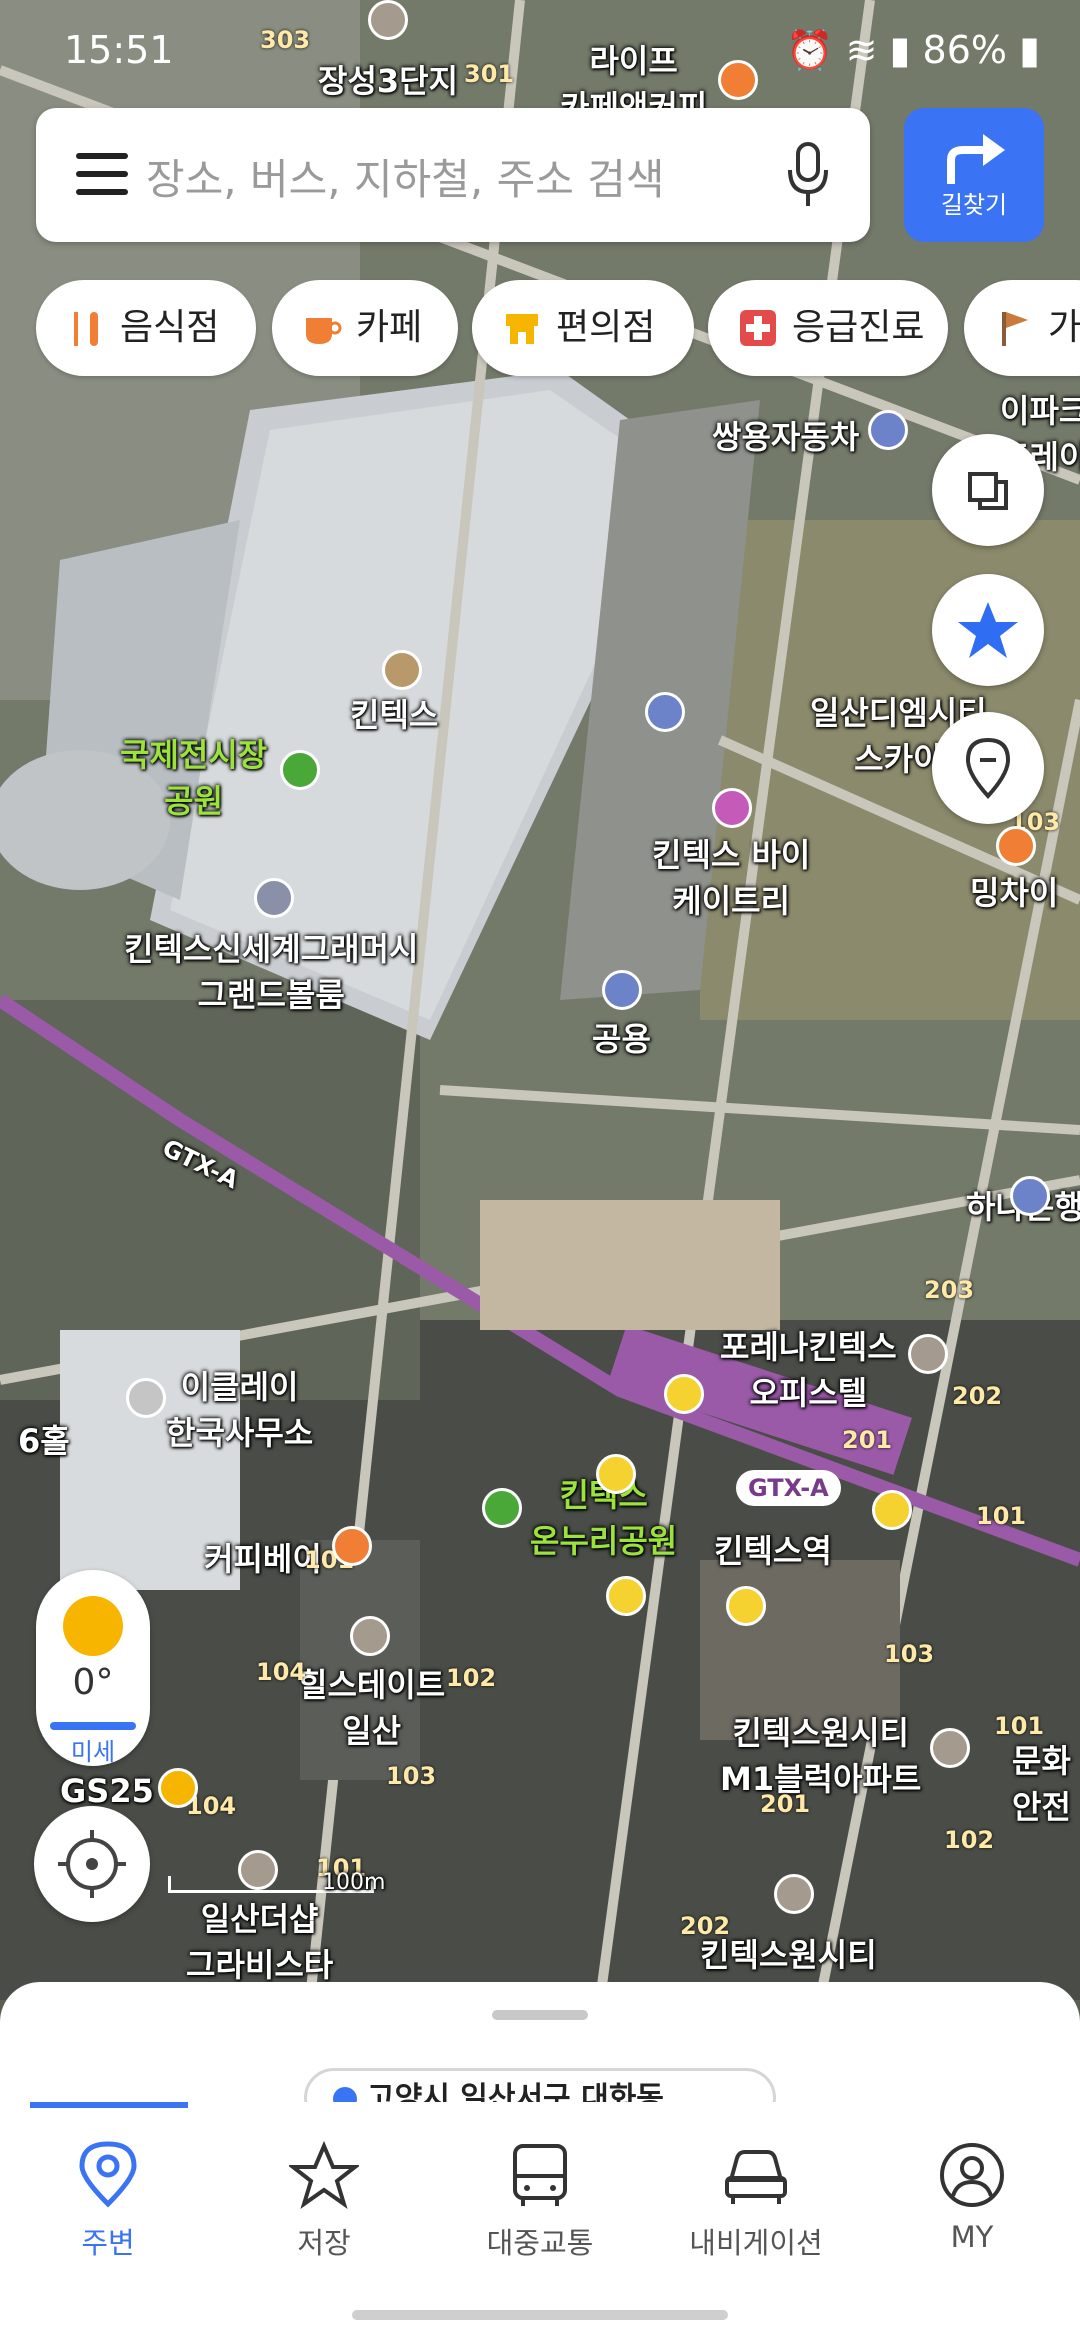 Image resolution: width=1080 pixels, height=2340 pixels. I want to click on tab-label: 저장, so click(324, 2243).